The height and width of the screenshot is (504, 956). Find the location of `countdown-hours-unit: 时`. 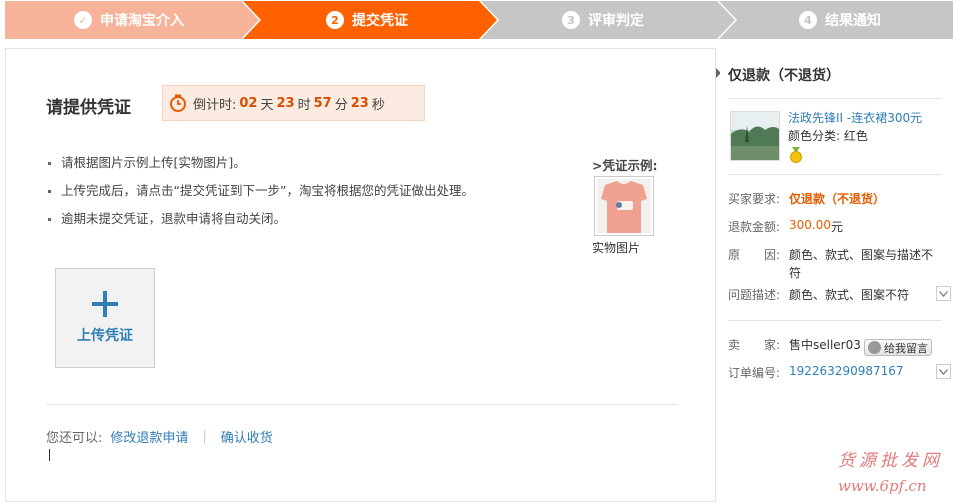

countdown-hours-unit: 时 is located at coordinates (304, 105).